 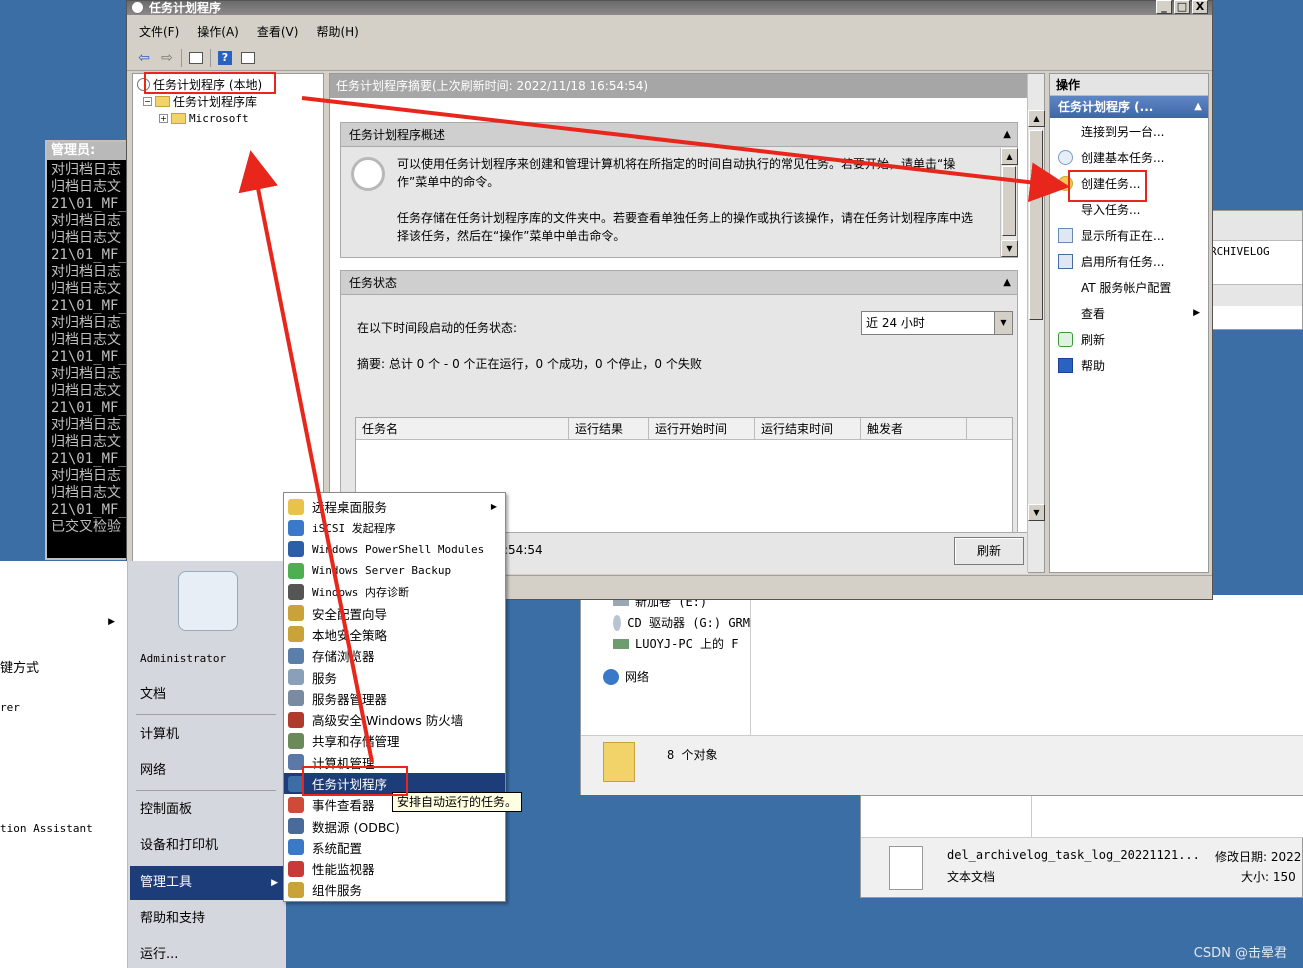 I want to click on watermark: CSDN @击晕君, so click(x=1240, y=953).